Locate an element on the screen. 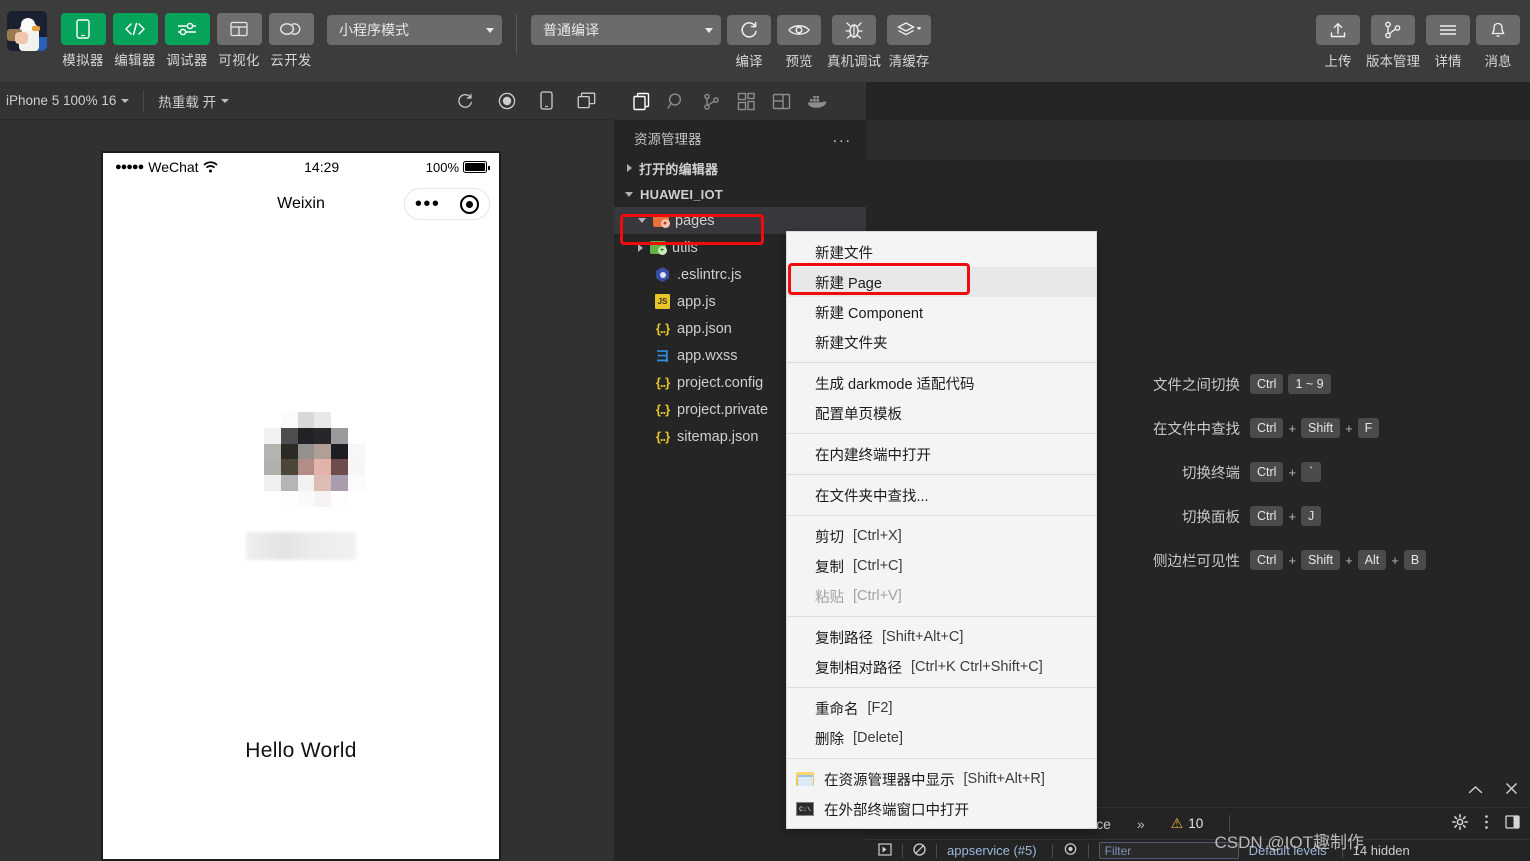 This screenshot has width=1530, height=861. section-project-root: HUAWEI_IOT is located at coordinates (740, 194).